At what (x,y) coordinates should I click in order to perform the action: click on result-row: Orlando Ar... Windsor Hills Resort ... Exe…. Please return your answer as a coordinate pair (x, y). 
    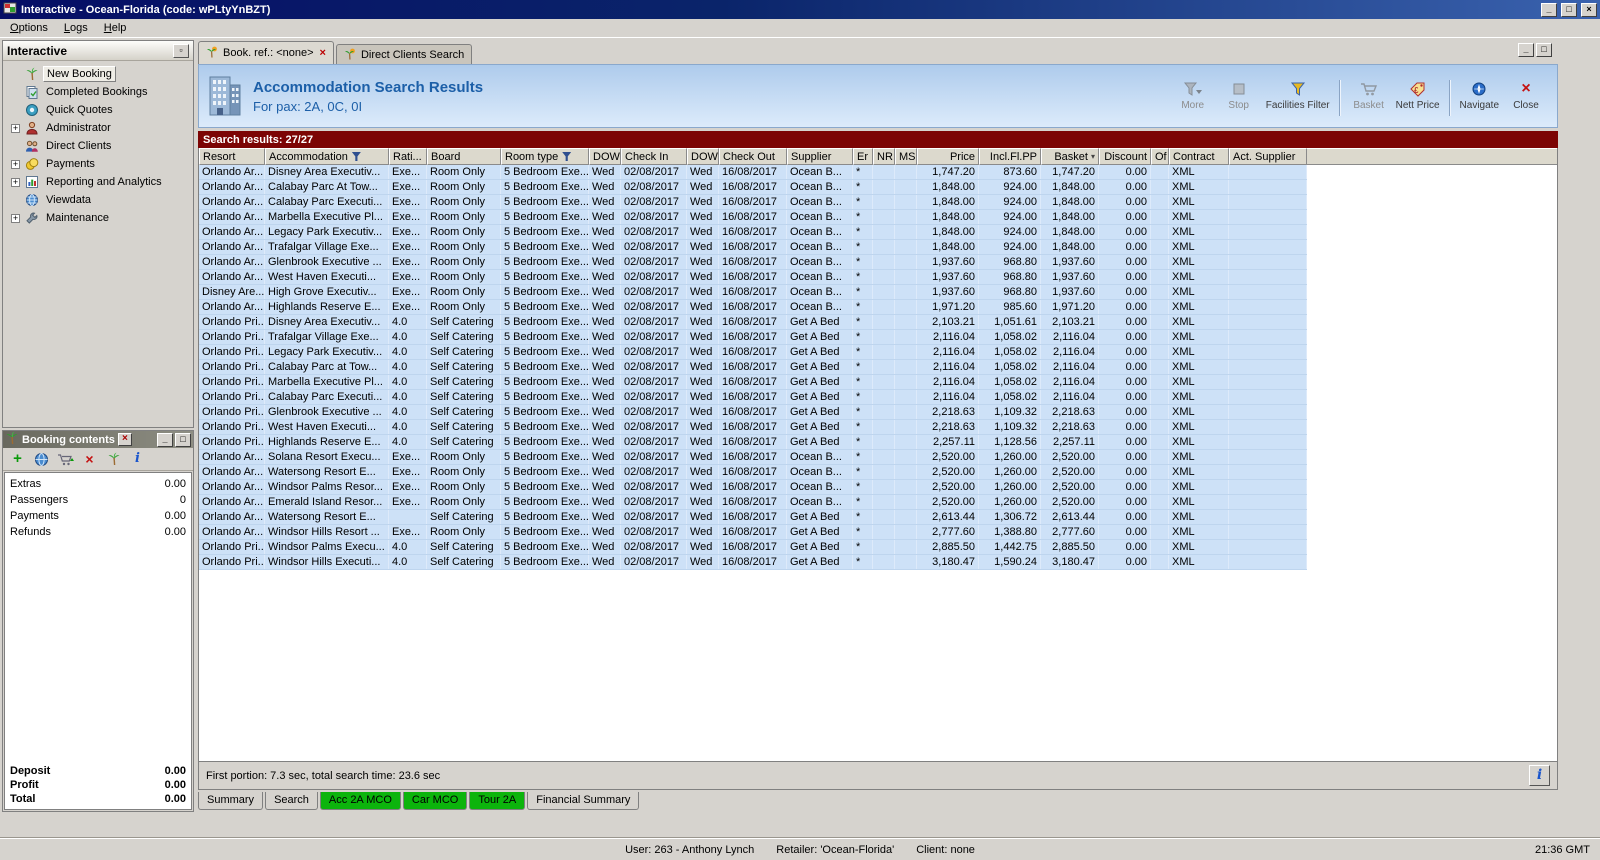
    Looking at the image, I should click on (753, 532).